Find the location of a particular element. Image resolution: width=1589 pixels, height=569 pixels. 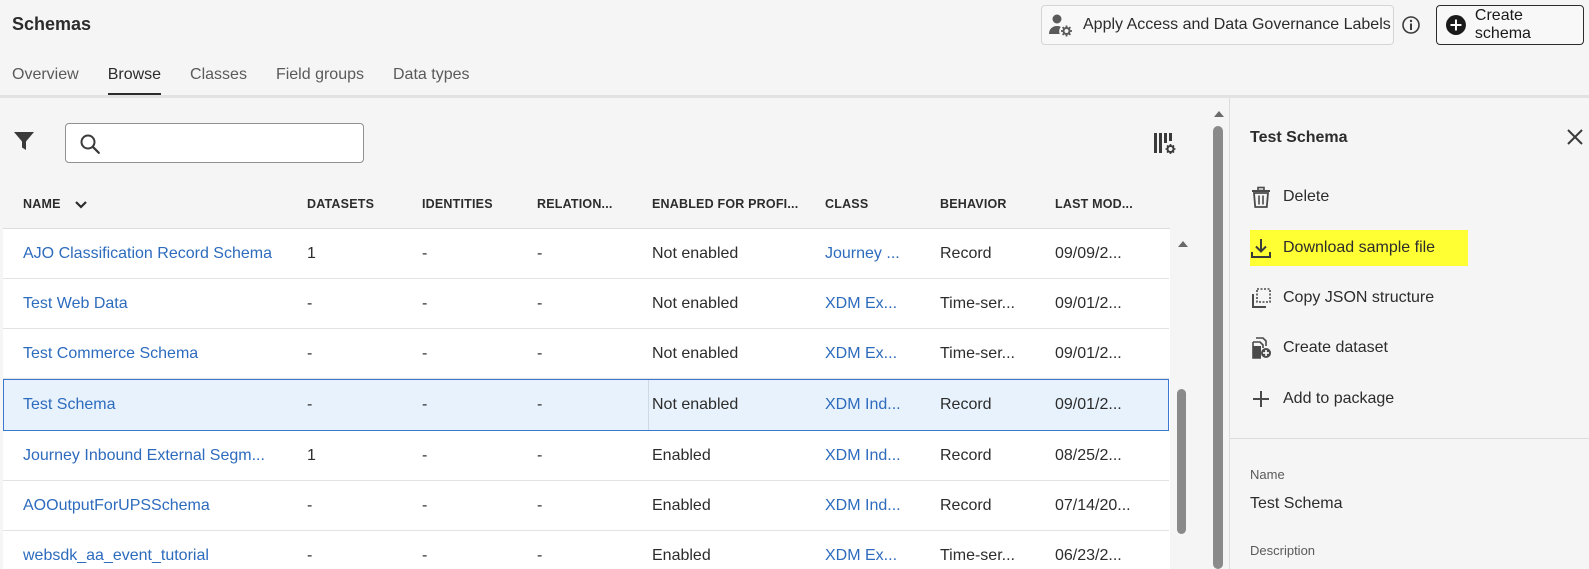

tab-data-types: Data types is located at coordinates (431, 81).